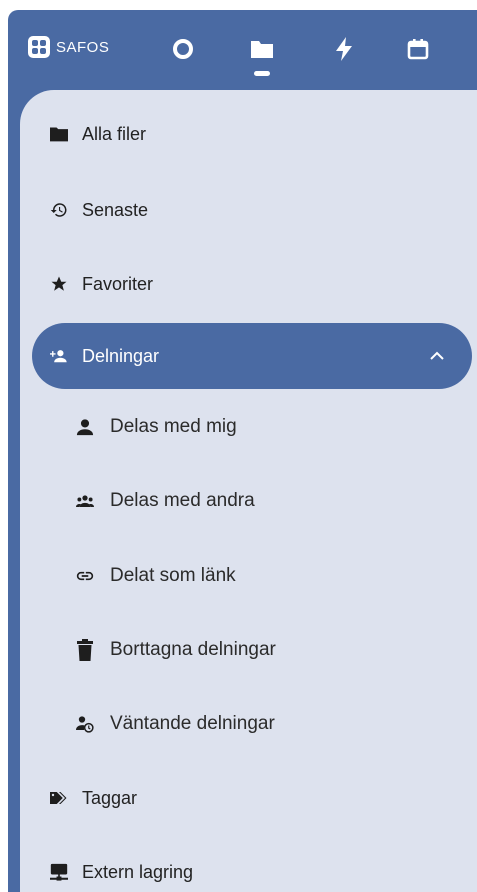 This screenshot has height=892, width=477. What do you see at coordinates (76, 576) in the screenshot?
I see `link-icon` at bounding box center [76, 576].